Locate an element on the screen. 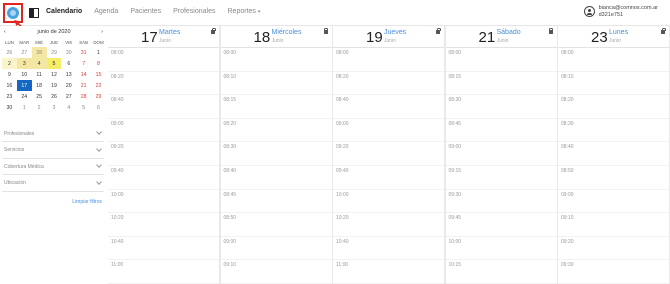 Image resolution: width=670 pixels, height=284 pixels. calendar-day: 16 is located at coordinates (9, 85).